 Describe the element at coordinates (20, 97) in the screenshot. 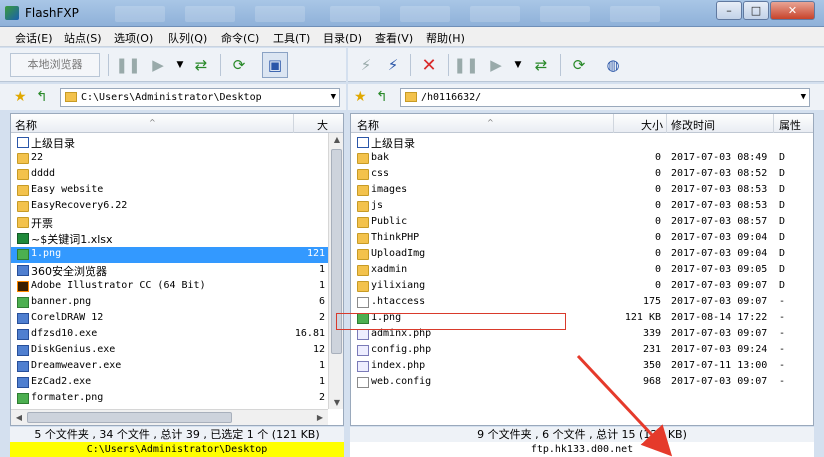

I see `favorite-star-icon: ★` at that location.